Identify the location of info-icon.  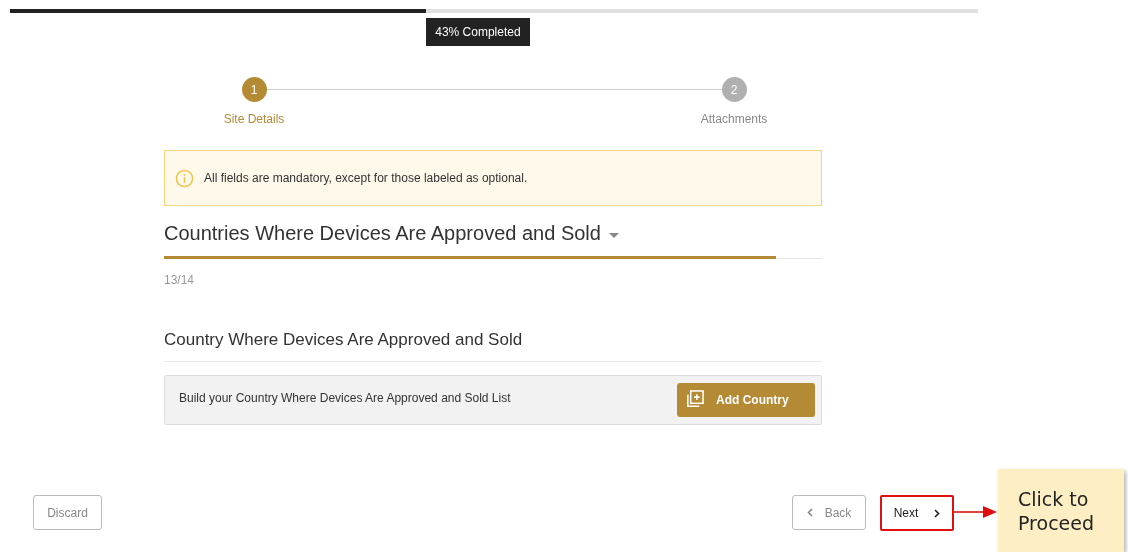
(184, 178).